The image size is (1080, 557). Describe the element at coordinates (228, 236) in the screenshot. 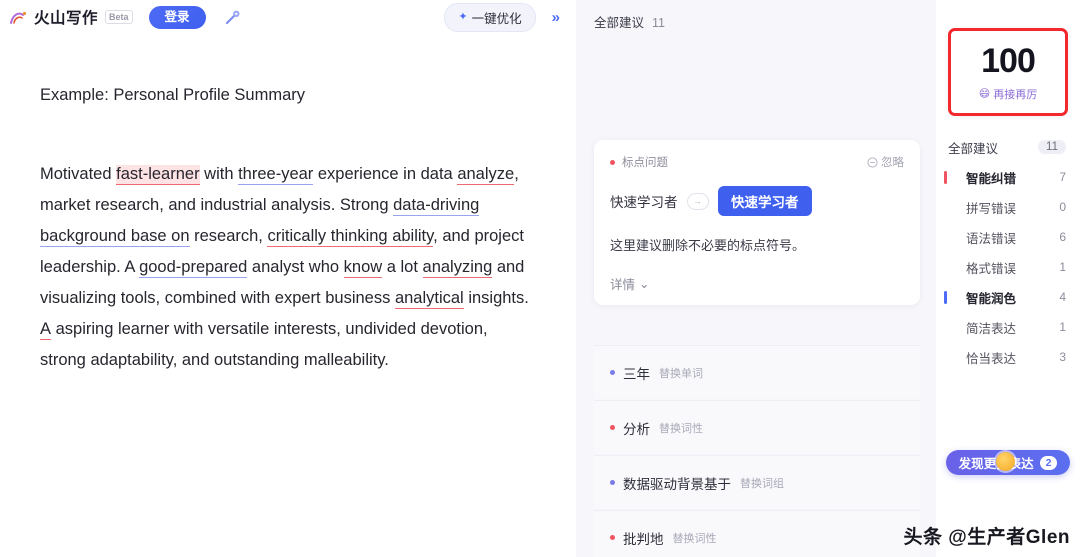

I see `doc-text-run: research,` at that location.